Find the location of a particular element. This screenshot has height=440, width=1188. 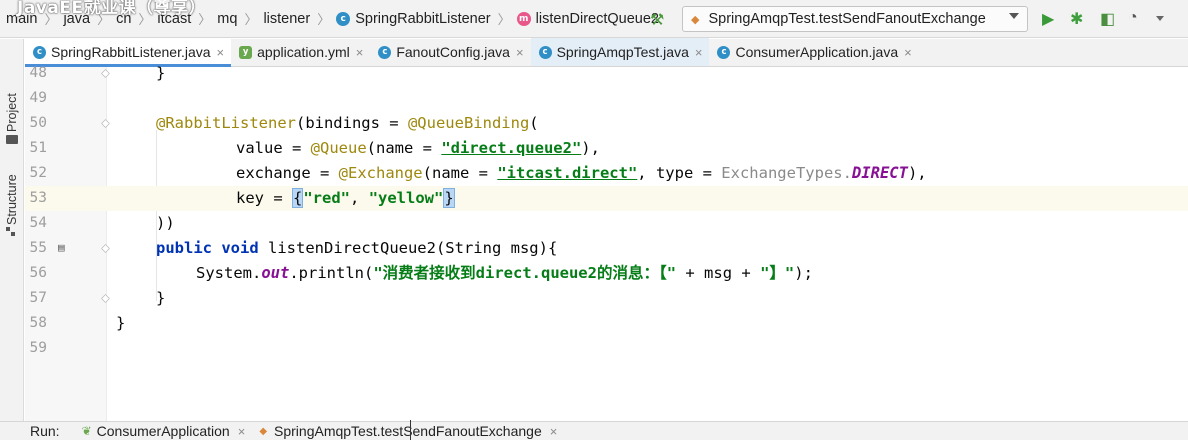

tab-label: ConsumerApplication.java is located at coordinates (817, 52).